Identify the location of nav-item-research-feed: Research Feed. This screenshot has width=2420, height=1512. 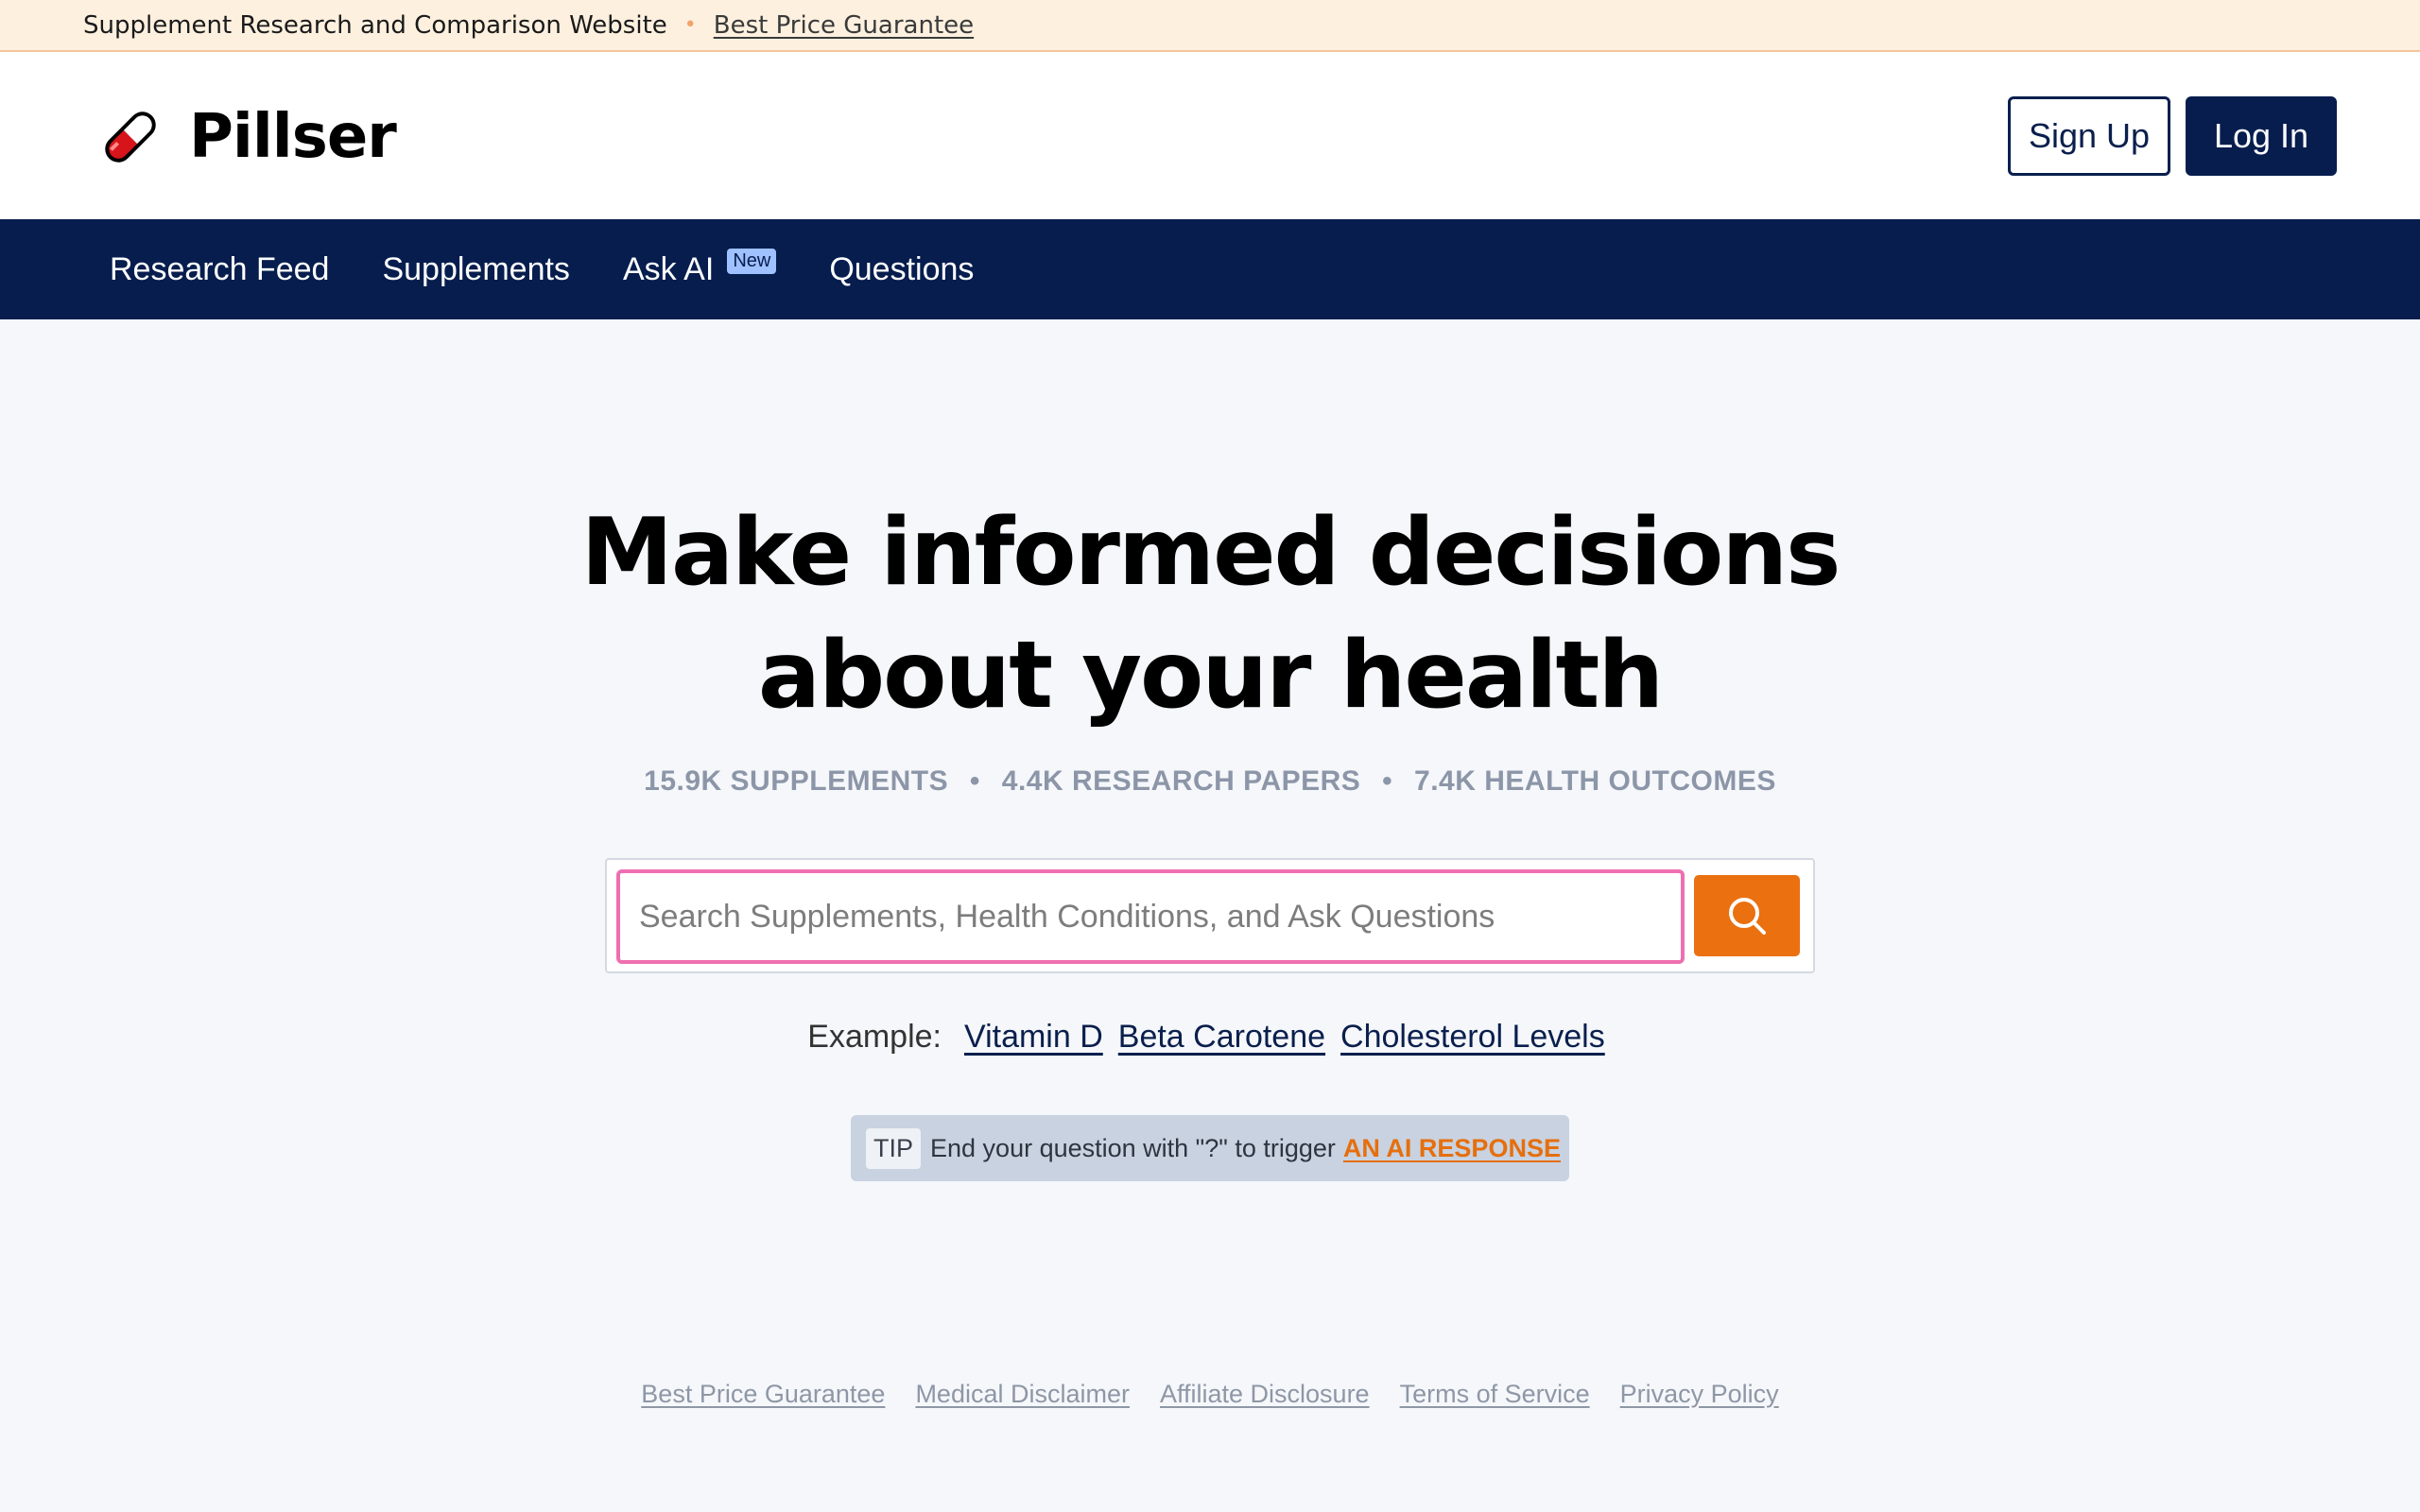
(219, 269).